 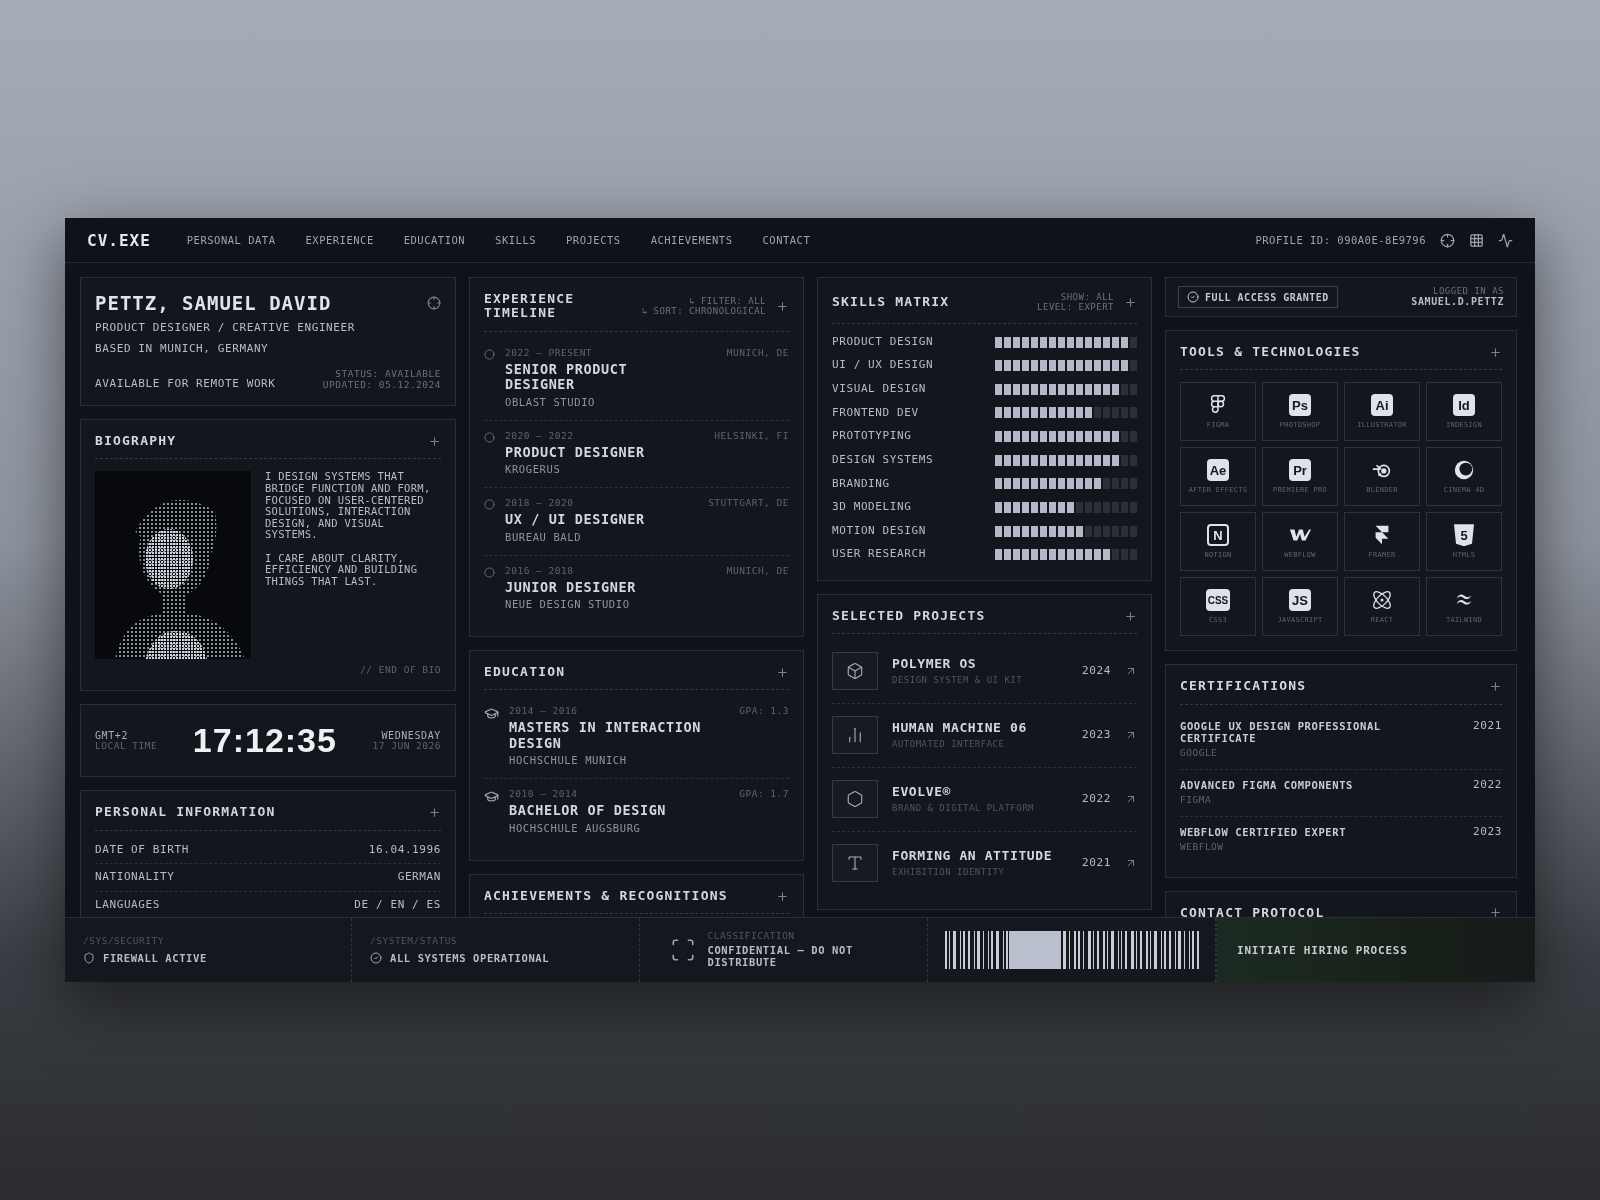 I want to click on bar-chart-icon, so click(x=855, y=735).